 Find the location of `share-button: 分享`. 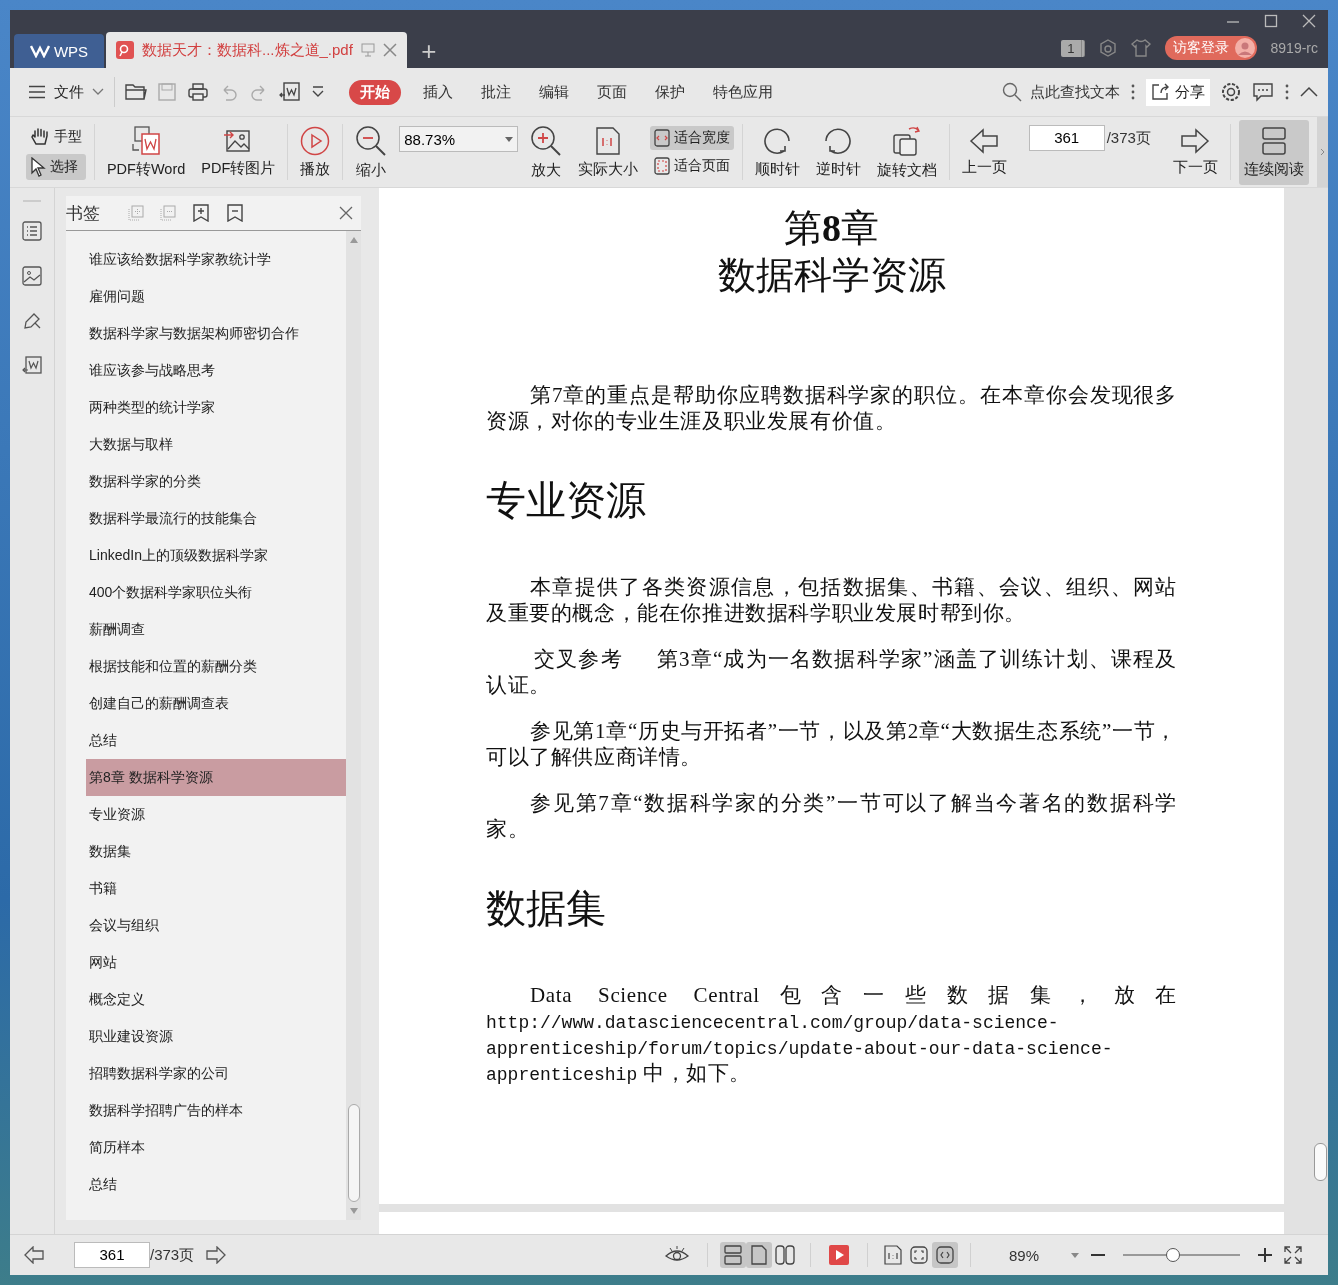

share-button: 分享 is located at coordinates (1178, 92).